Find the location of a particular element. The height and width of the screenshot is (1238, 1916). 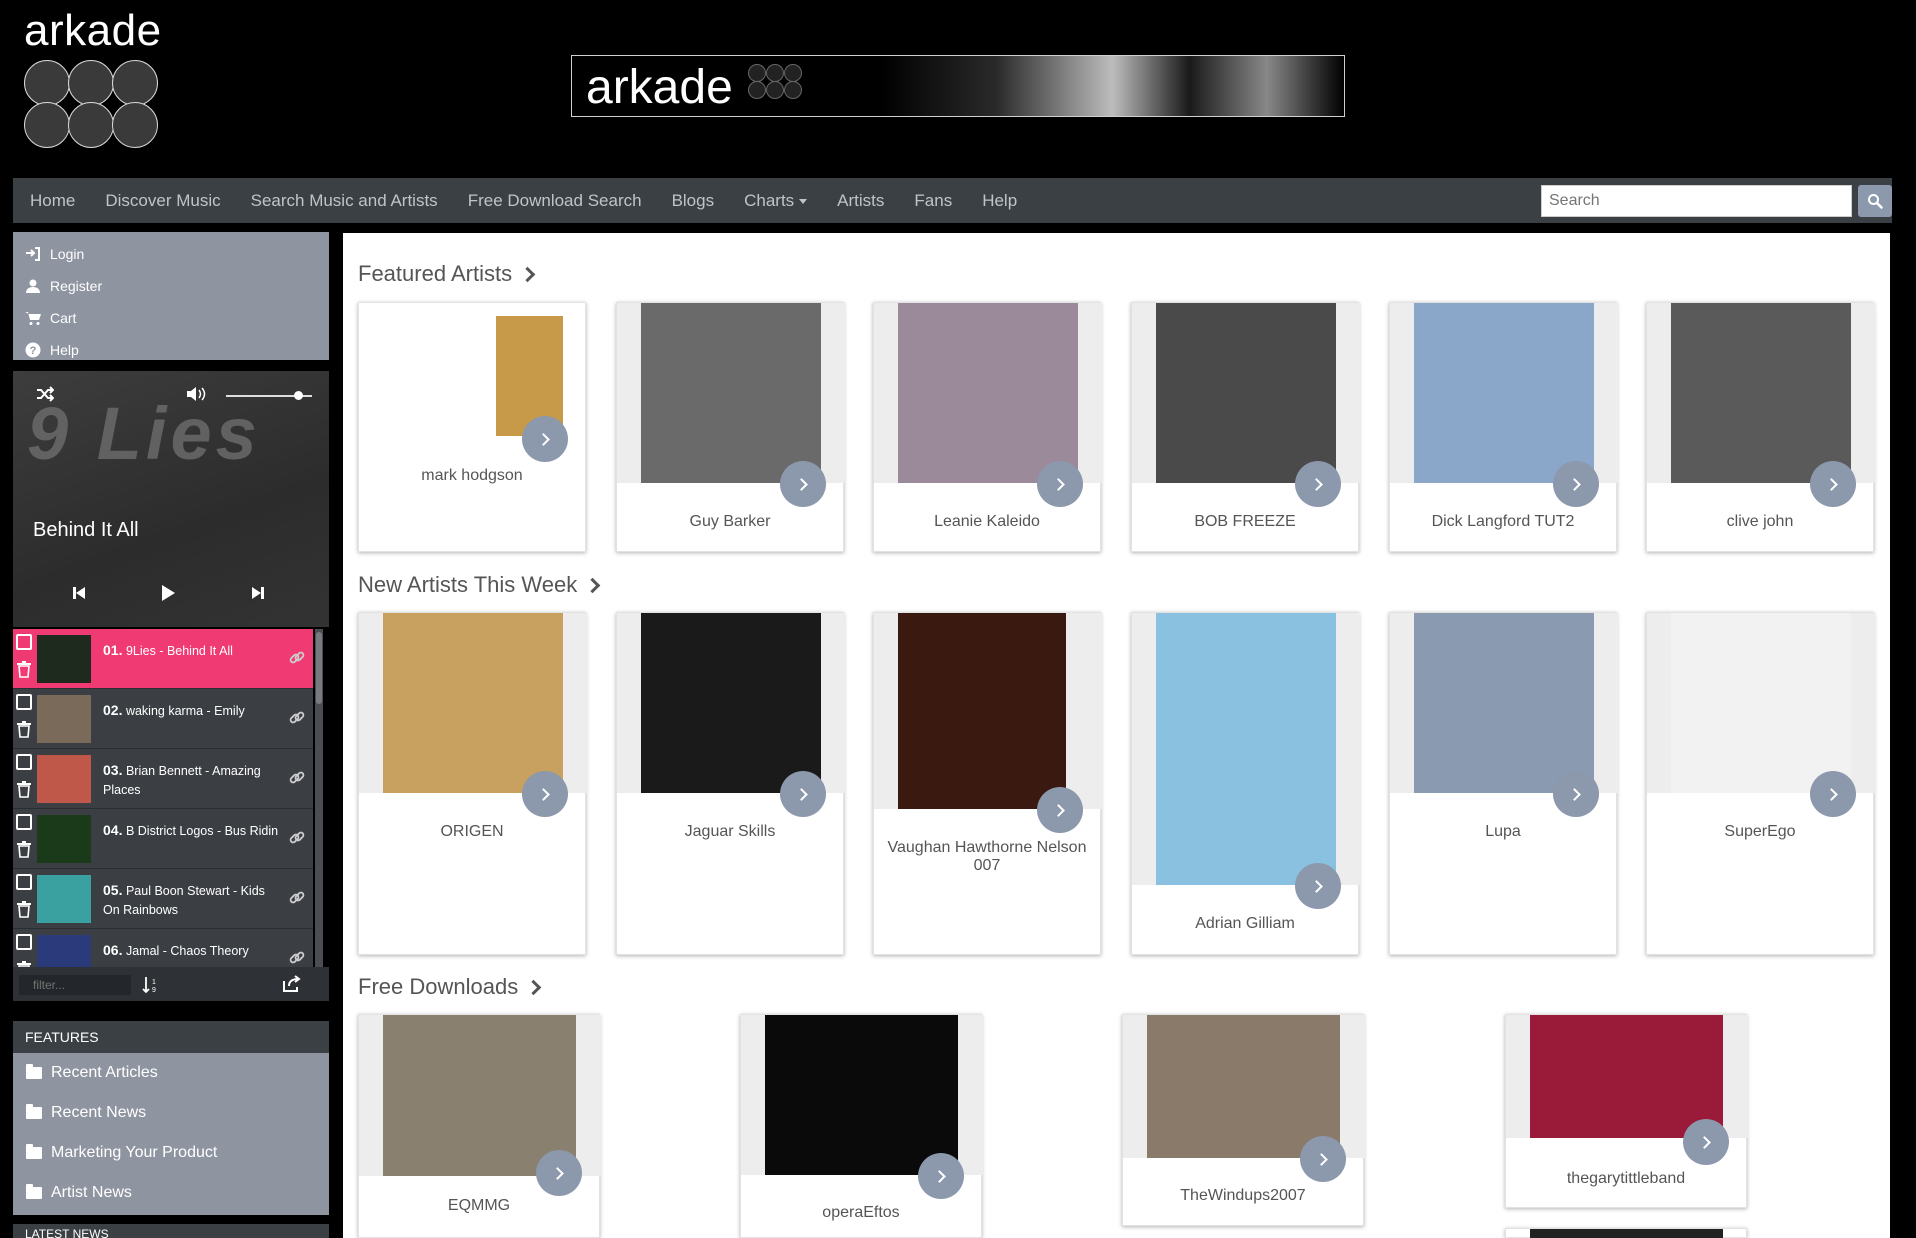

download-card is located at coordinates (1626, 1233).